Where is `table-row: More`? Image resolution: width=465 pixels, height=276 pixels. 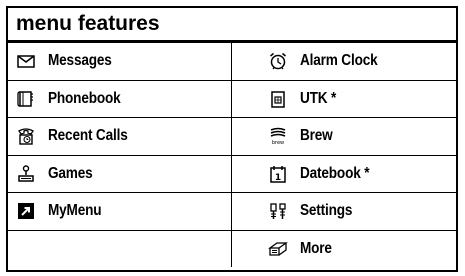
table-row: More is located at coordinates (232, 248).